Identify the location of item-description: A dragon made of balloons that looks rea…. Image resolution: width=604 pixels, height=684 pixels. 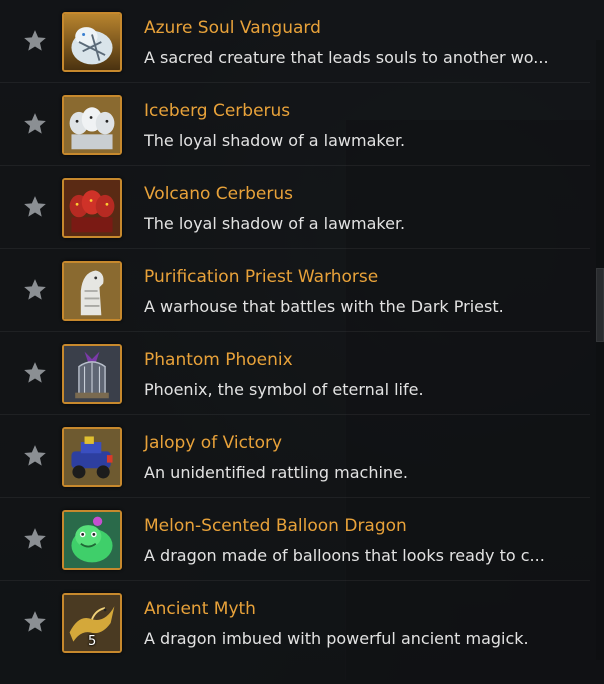
(344, 555).